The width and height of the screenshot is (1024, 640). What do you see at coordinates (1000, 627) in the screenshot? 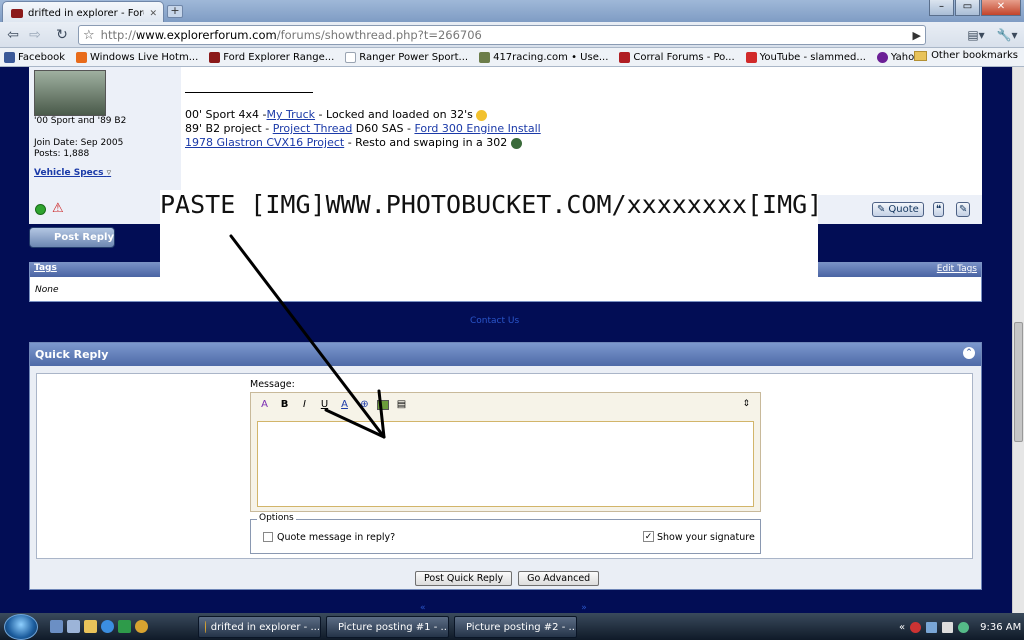
I see `clock: 9:36 AM` at bounding box center [1000, 627].